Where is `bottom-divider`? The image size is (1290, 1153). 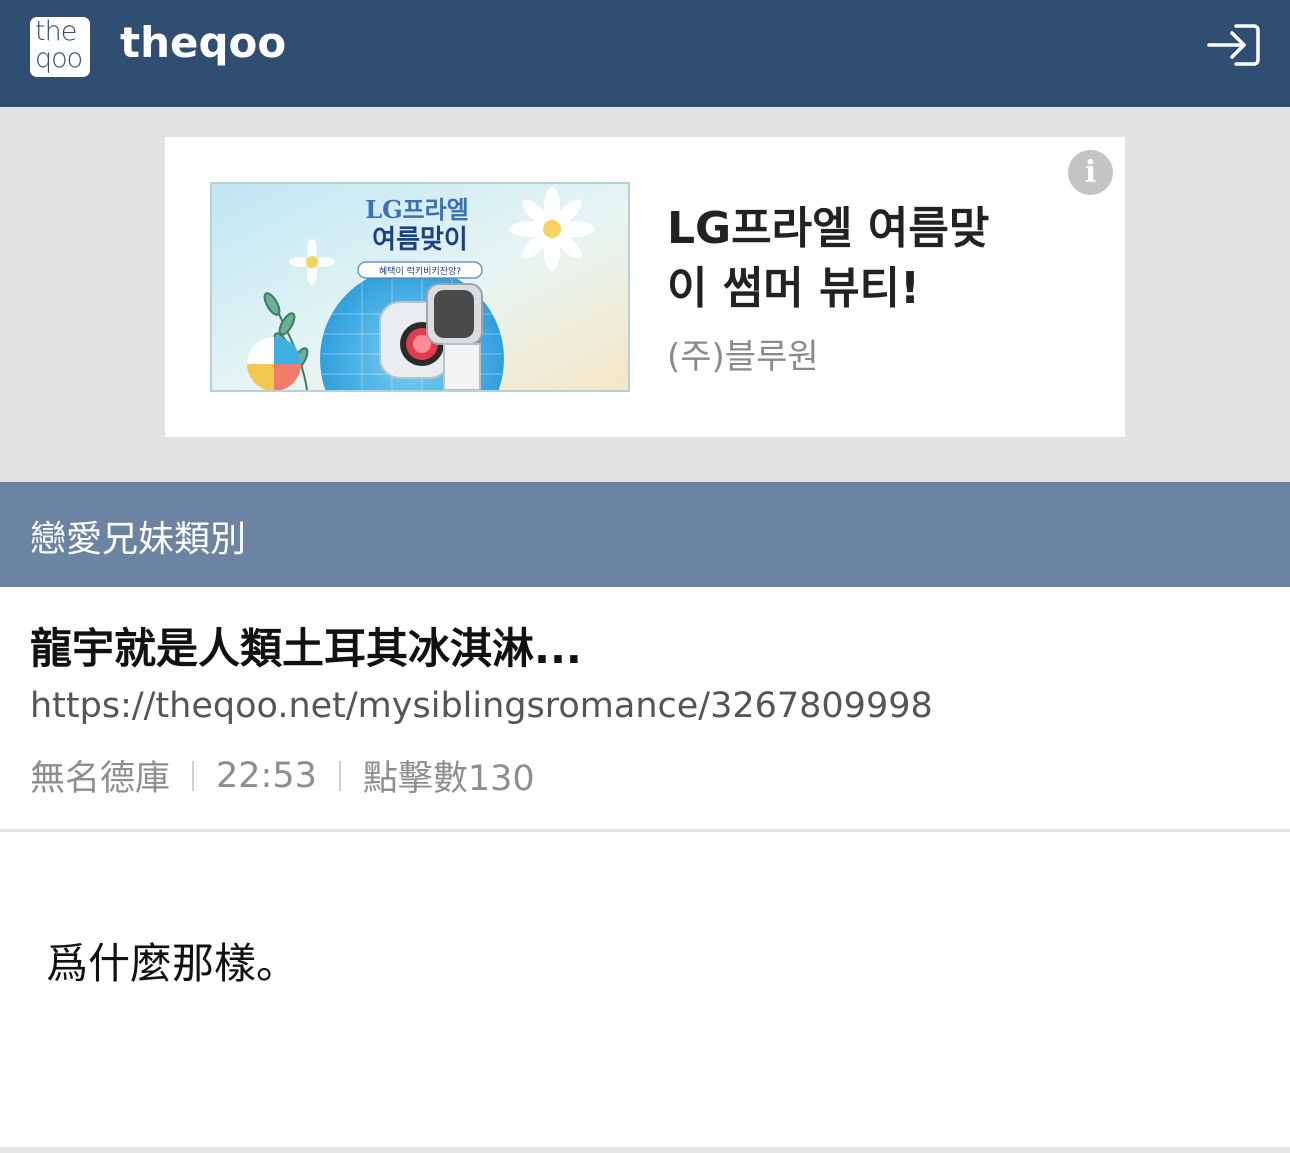
bottom-divider is located at coordinates (645, 1150).